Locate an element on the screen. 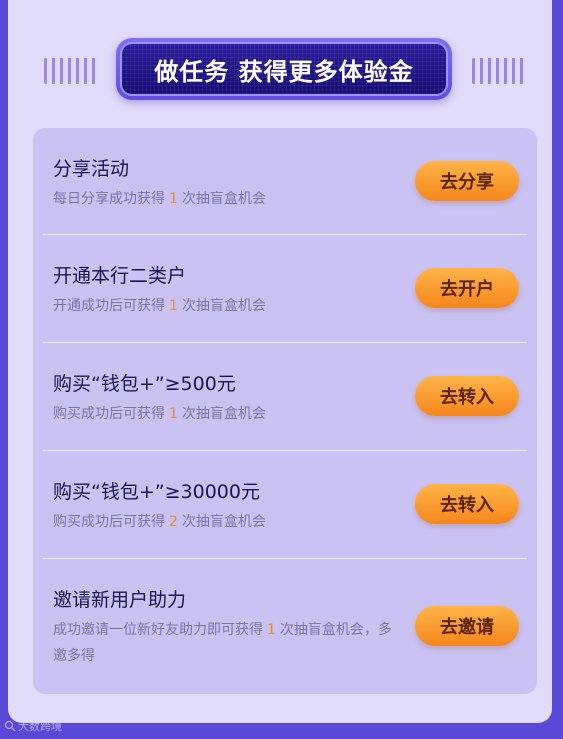 The height and width of the screenshot is (739, 563). task-item-share: 分享活动 每日分享成功获得 1 次抽盲盒机会 去分享 is located at coordinates (285, 181).